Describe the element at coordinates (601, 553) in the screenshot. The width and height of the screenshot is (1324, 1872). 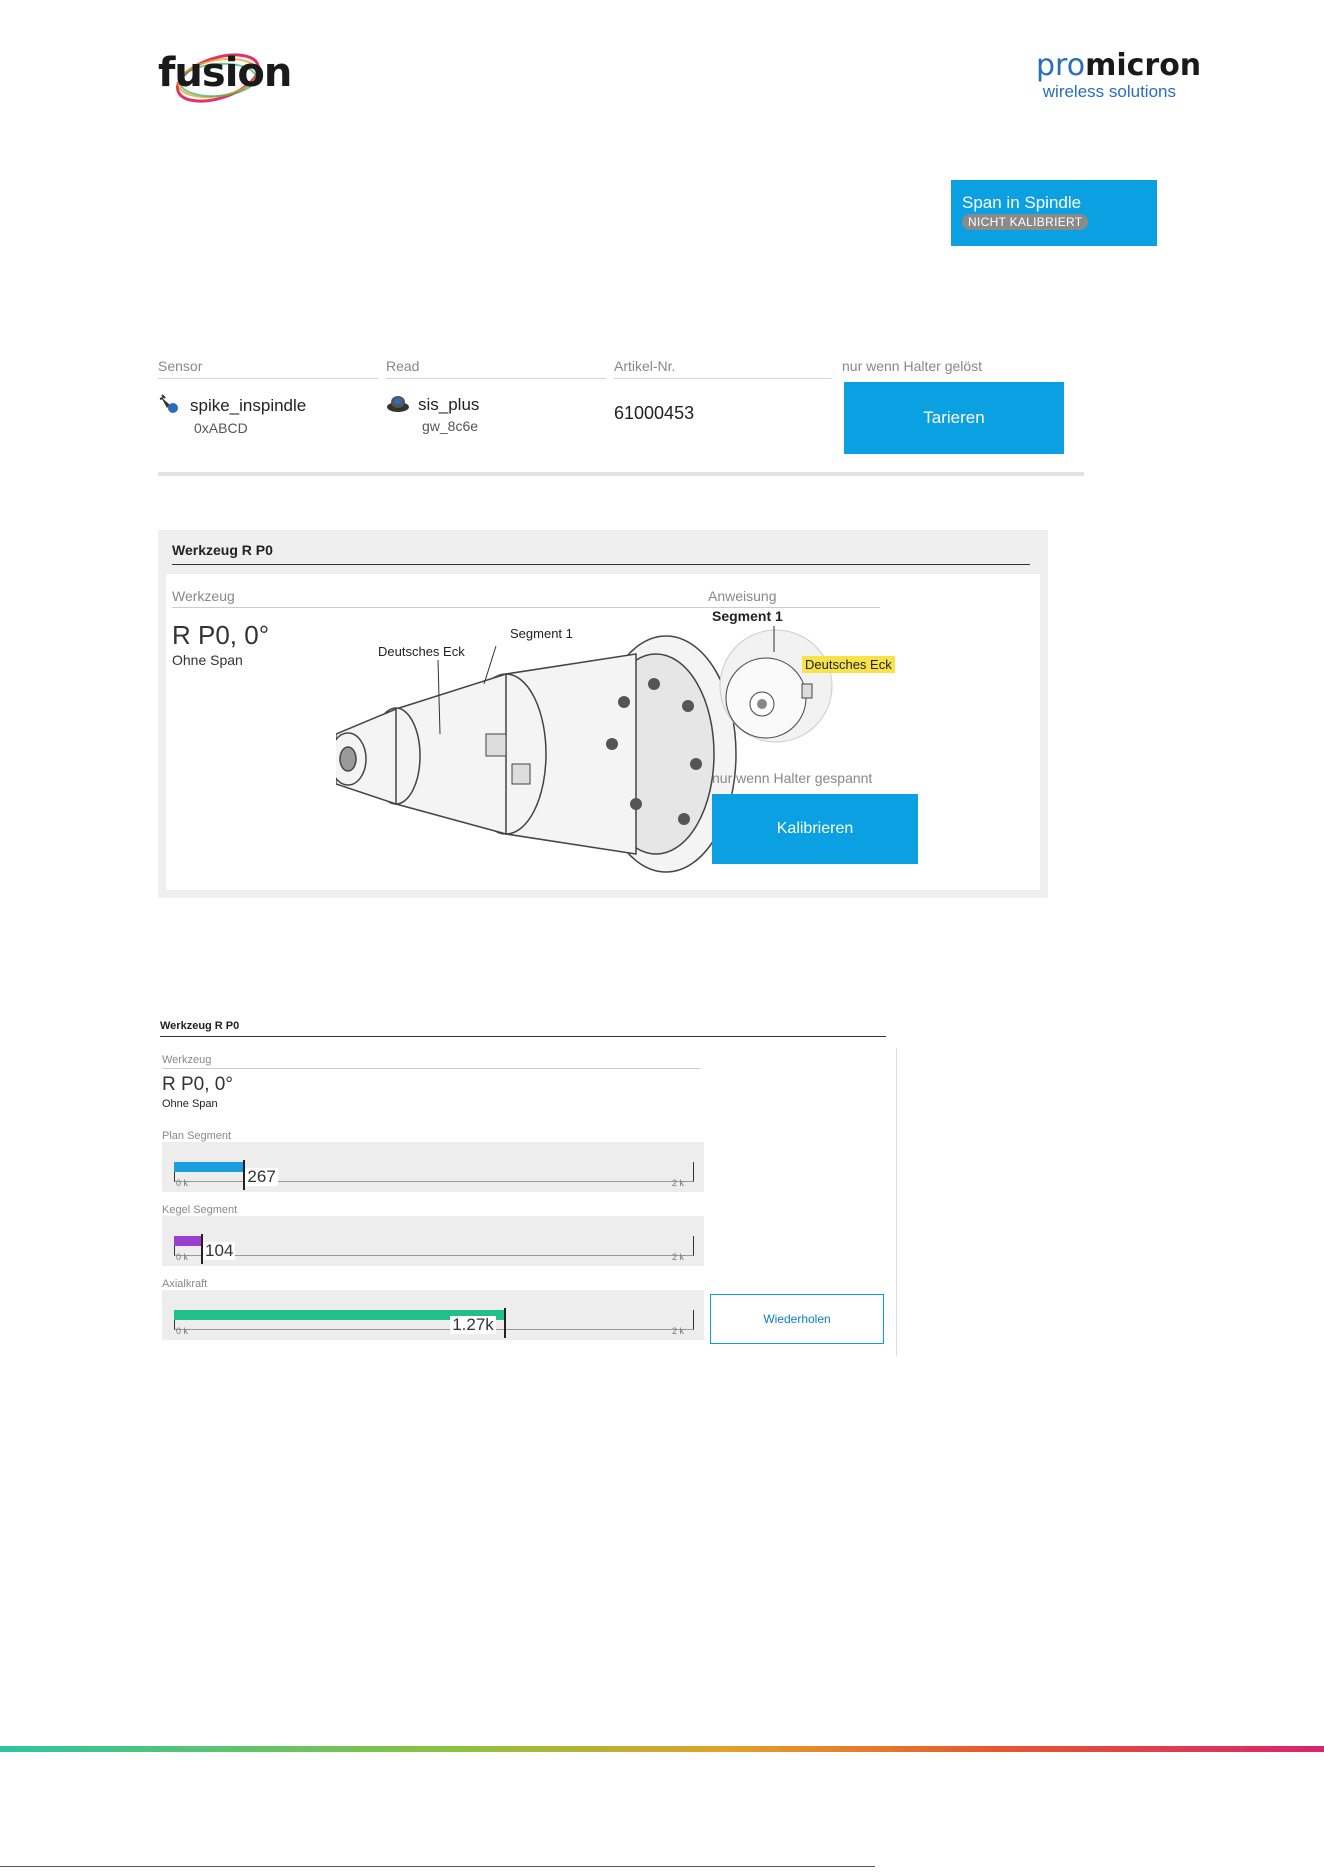
I see `tool-panel-title: Werkzeug R P0` at that location.